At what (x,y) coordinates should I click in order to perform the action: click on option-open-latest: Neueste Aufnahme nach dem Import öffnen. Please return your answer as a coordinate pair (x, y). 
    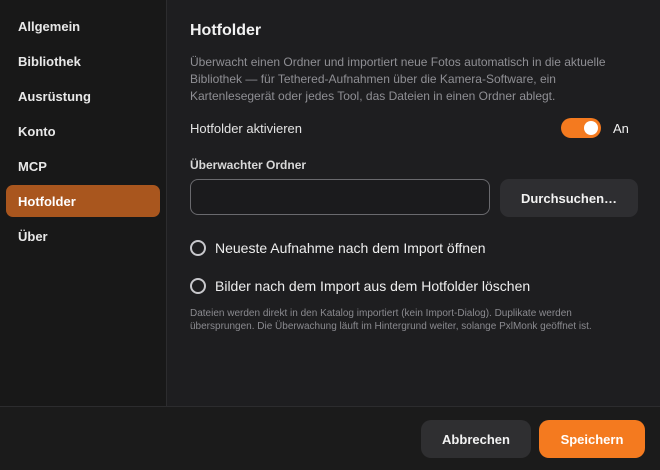
    Looking at the image, I should click on (338, 248).